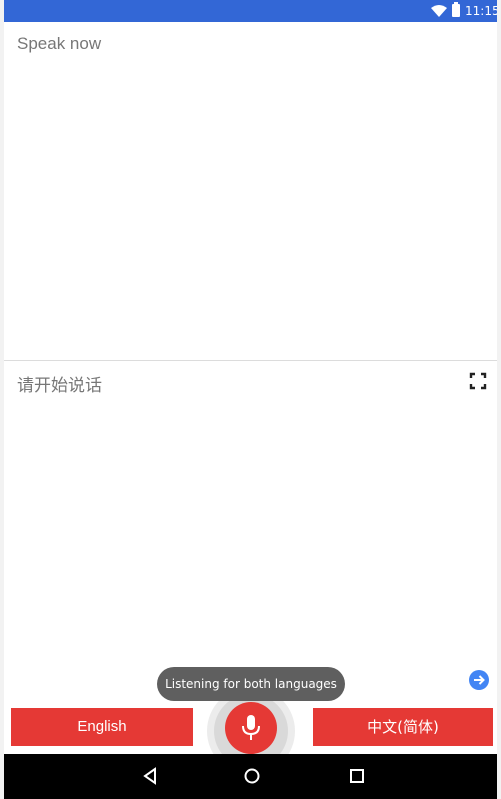 Image resolution: width=501 pixels, height=799 pixels. What do you see at coordinates (59, 43) in the screenshot?
I see `source-prompt: Speak now` at bounding box center [59, 43].